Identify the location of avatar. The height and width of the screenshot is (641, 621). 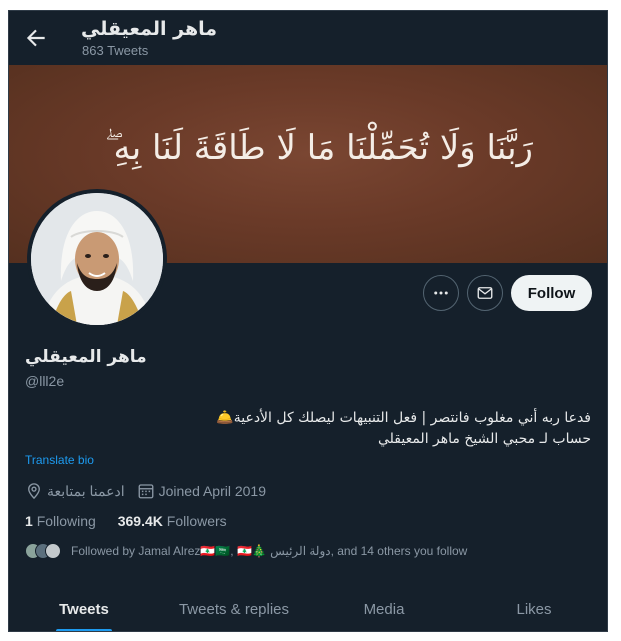
(97, 259).